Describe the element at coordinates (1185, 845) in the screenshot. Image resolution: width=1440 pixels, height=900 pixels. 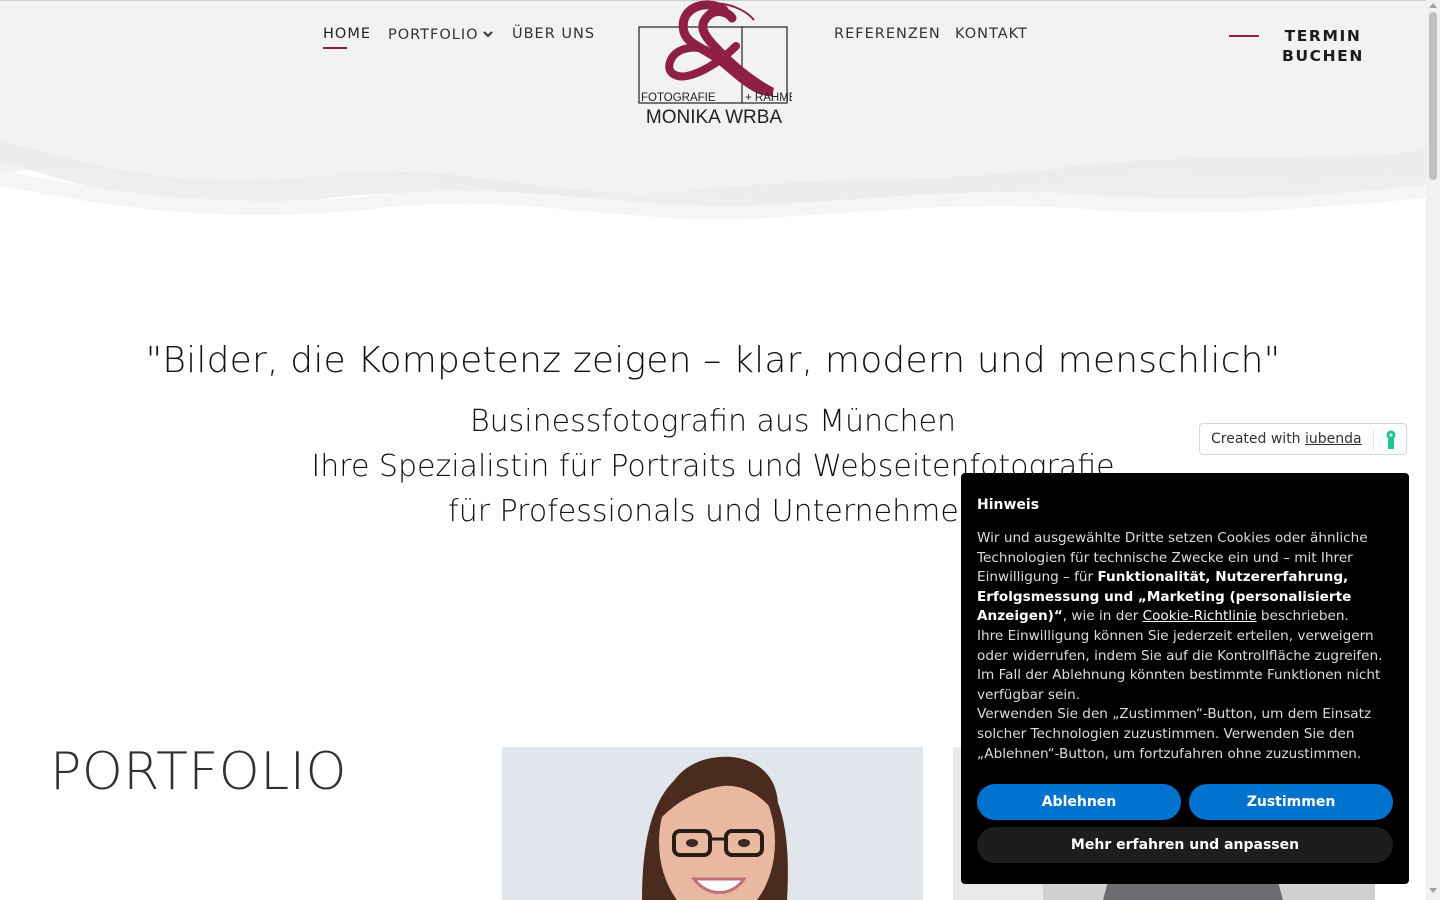
I see `learn-more-button: Mehr erfahren und anpassen` at that location.